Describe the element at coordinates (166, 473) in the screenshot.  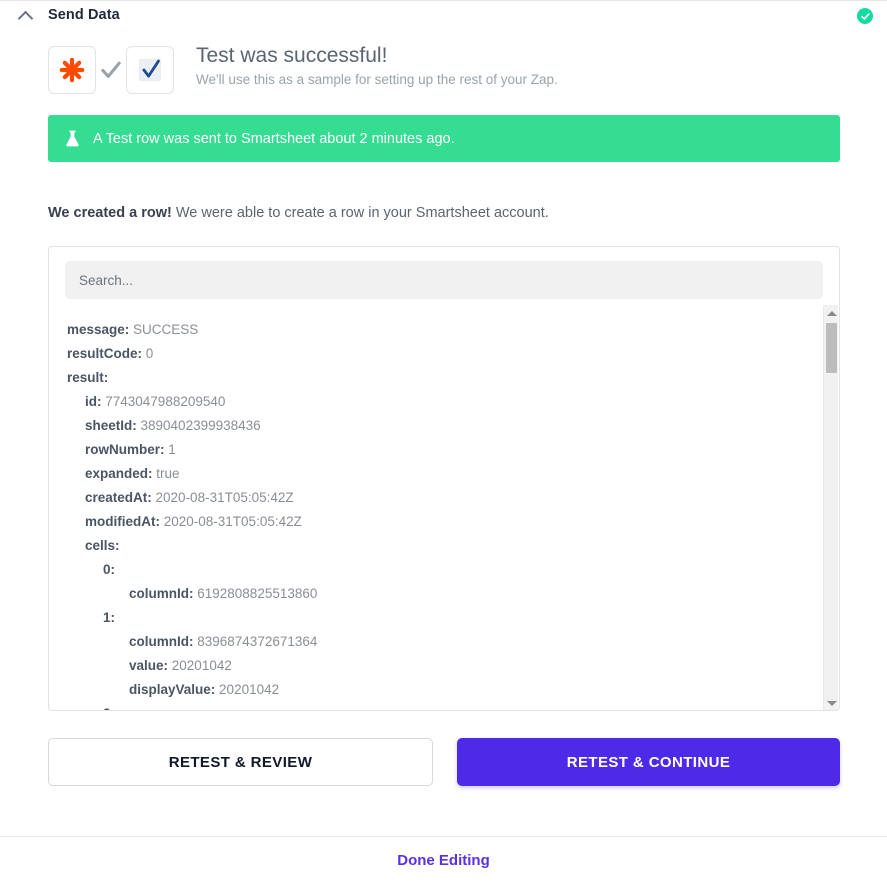
I see `data-row-value: true` at that location.